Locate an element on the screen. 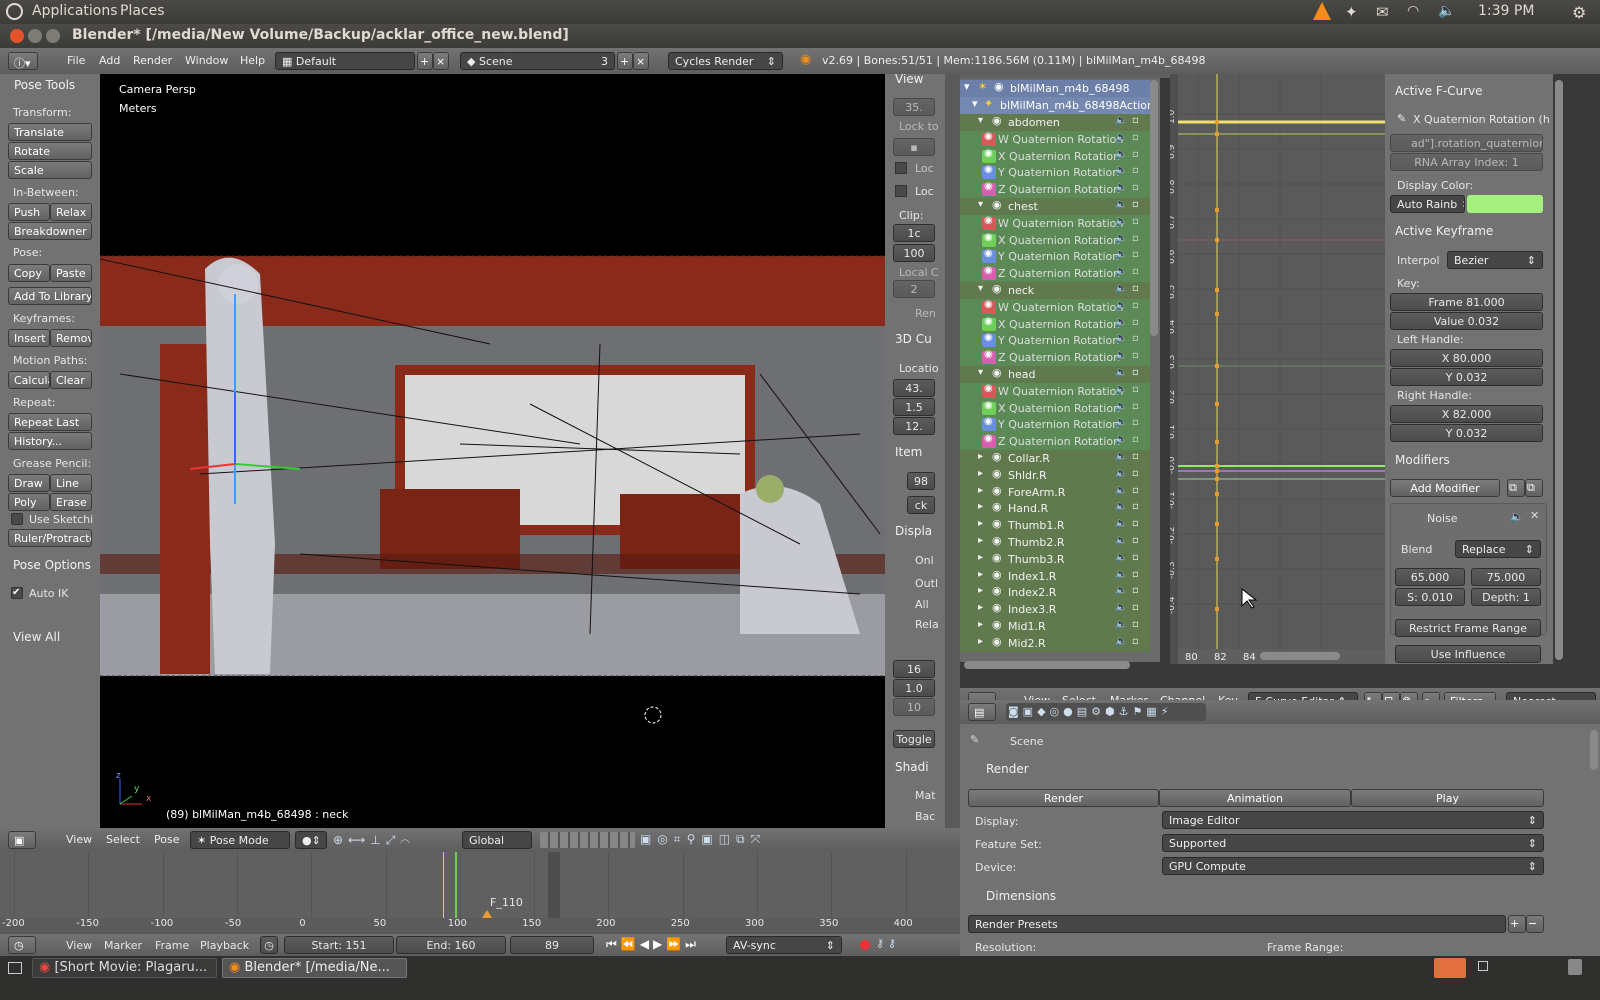 The image size is (1600, 1000). channel-hscrollbar is located at coordinates (1047, 665).